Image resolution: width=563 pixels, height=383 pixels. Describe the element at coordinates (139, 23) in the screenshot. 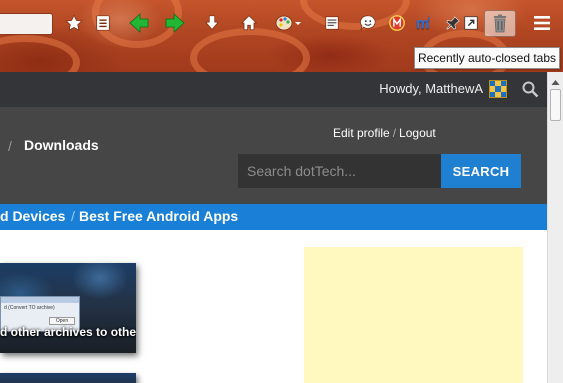

I see `back-arrow-icon` at that location.